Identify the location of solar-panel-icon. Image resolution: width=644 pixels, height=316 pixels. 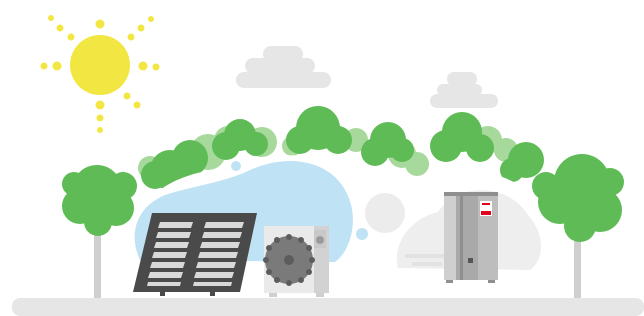
(195, 254).